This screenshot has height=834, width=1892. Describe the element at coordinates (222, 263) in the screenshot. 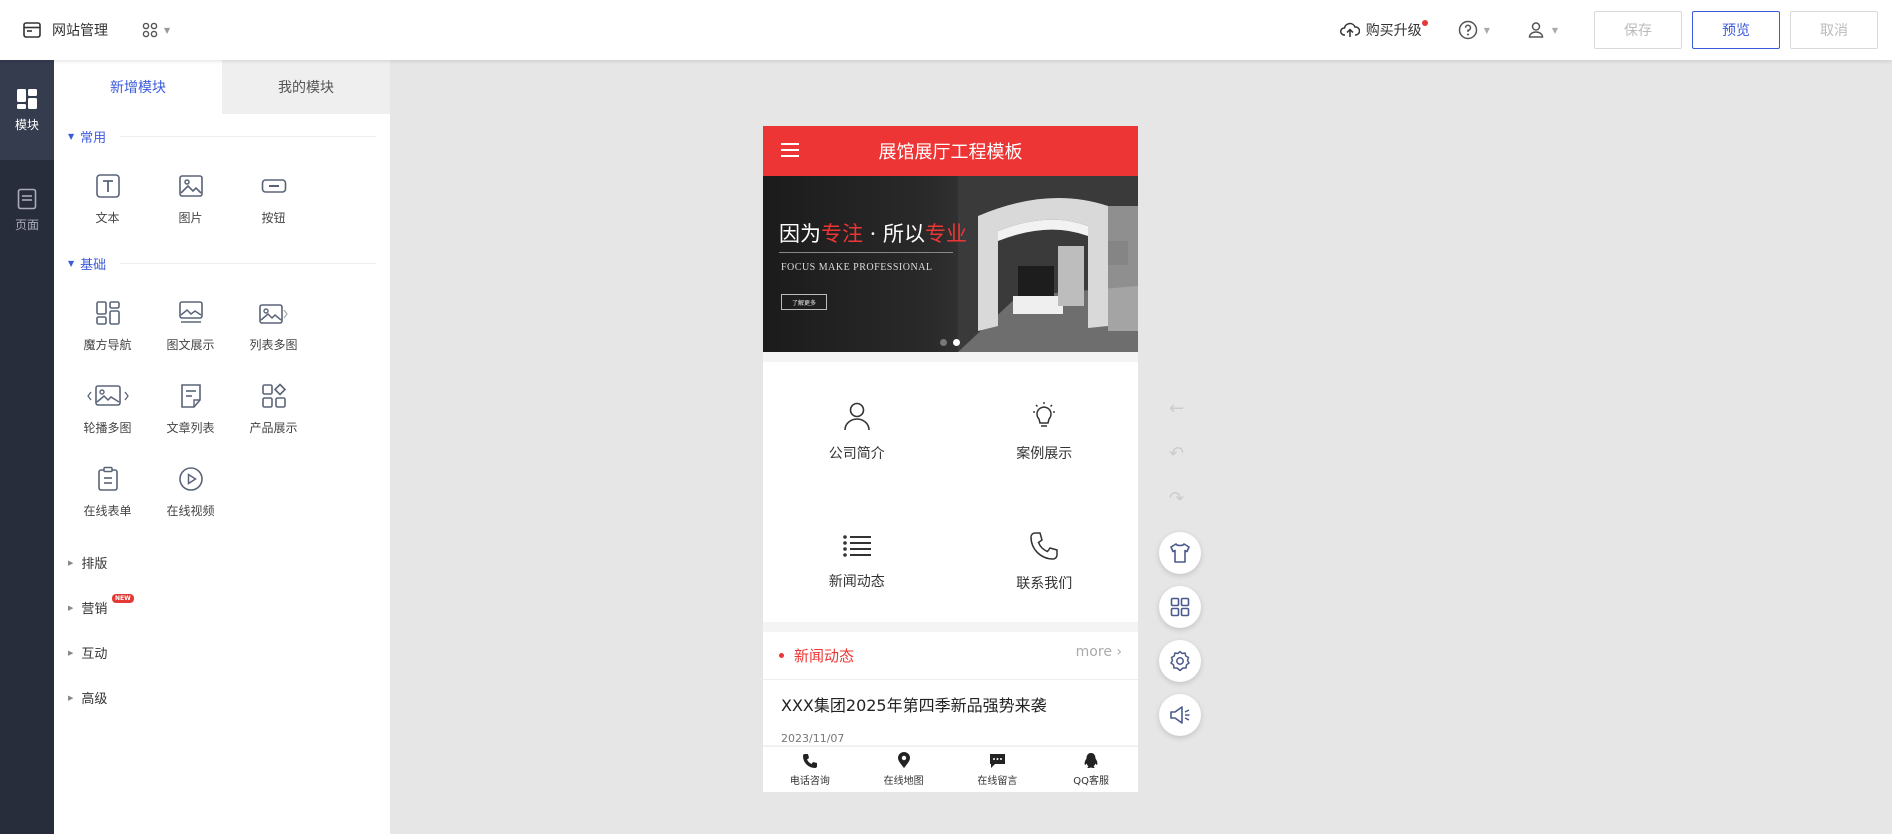

I see `section-basic-header: ▼ 基础` at that location.